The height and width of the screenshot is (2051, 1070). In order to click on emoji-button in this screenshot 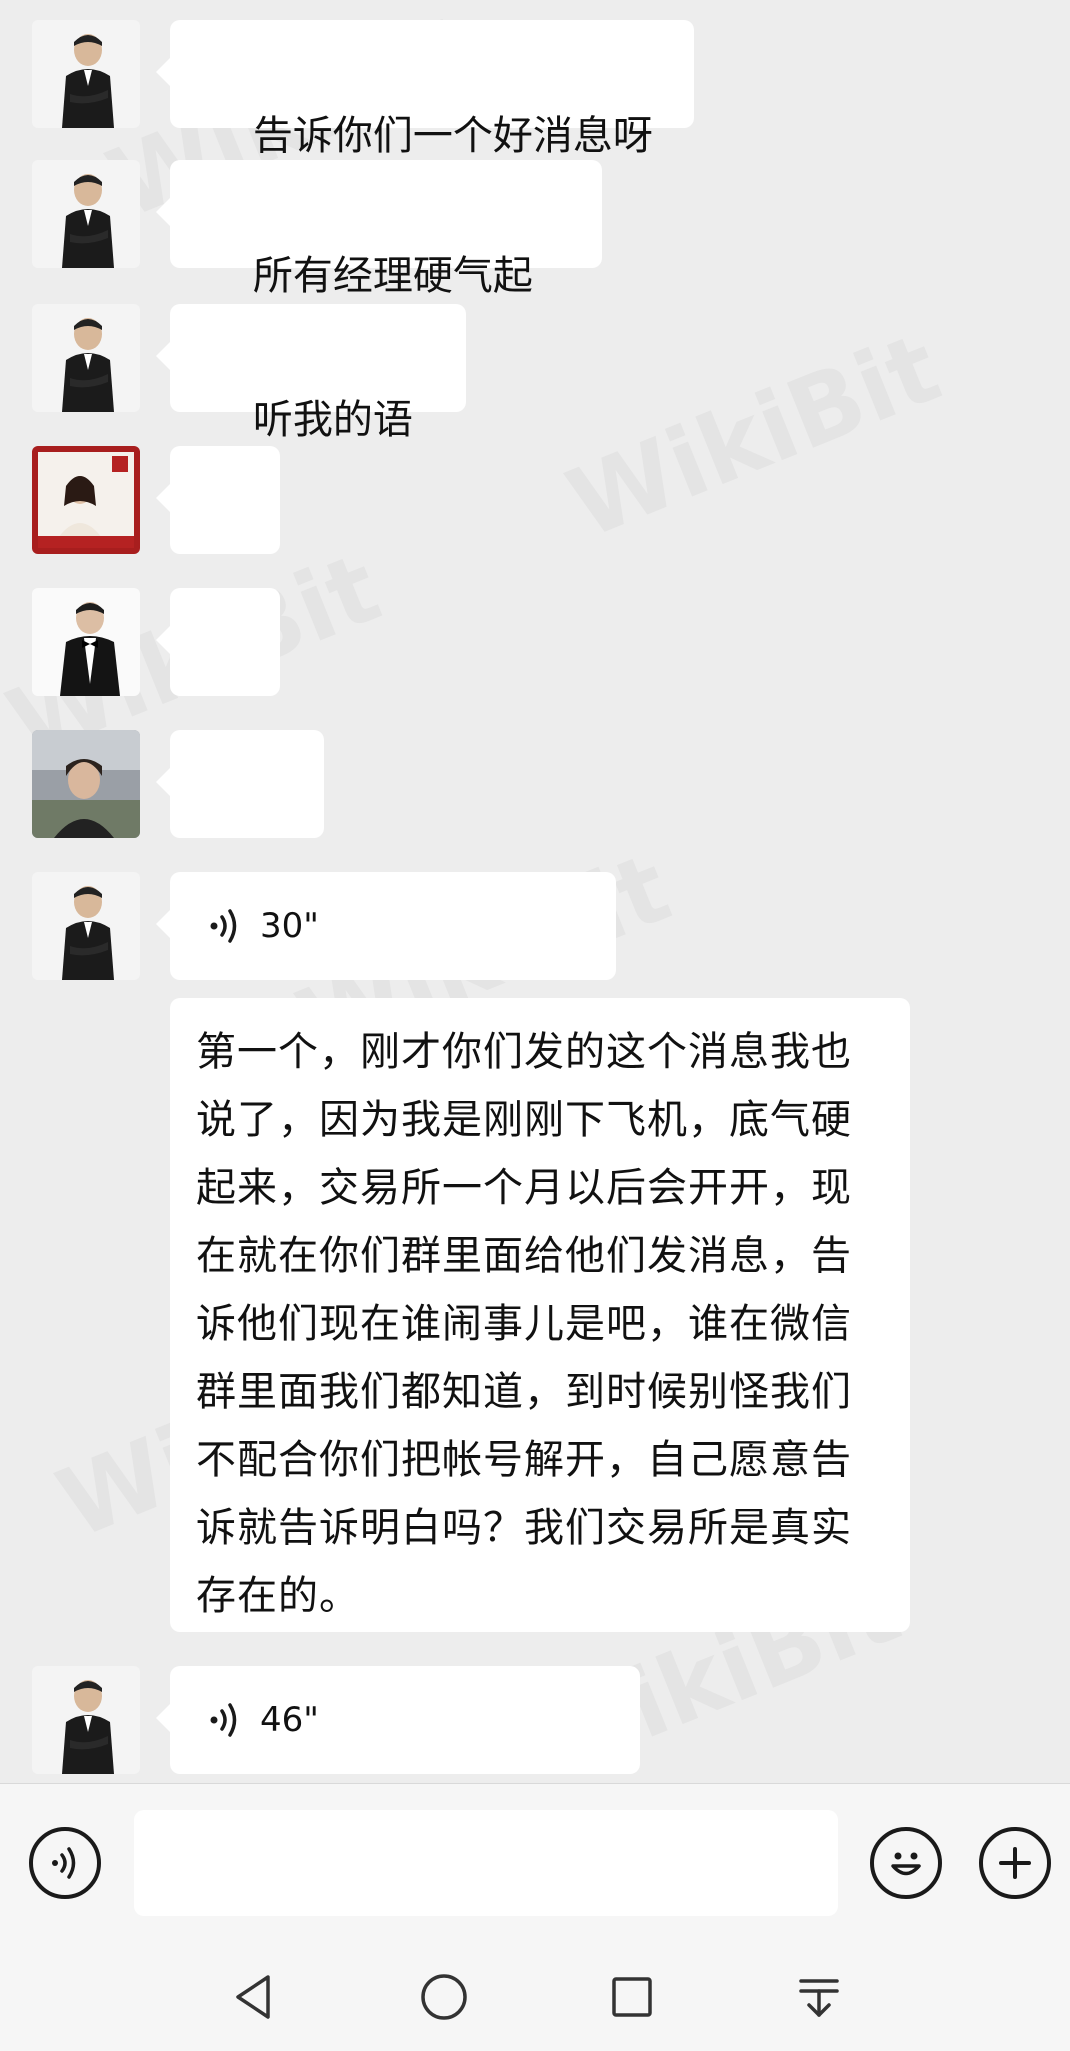, I will do `click(906, 1863)`.